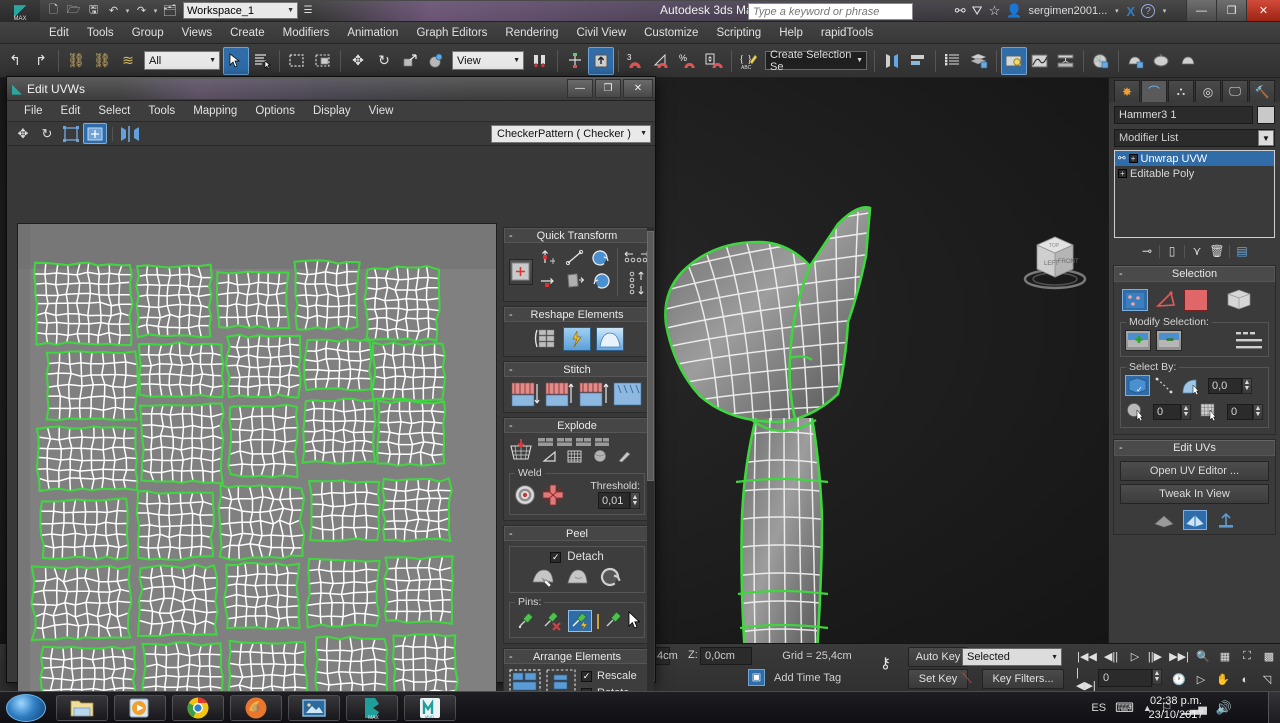  Describe the element at coordinates (1242, 251) in the screenshot. I see `configure-modifier-sets-icon: ▤` at that location.